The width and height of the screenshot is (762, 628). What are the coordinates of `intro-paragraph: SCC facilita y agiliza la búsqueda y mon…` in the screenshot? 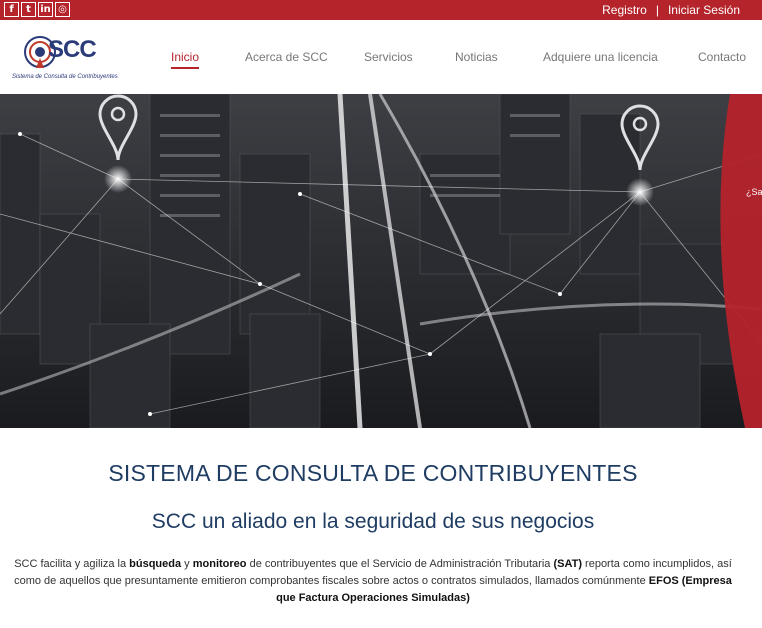 It's located at (373, 581).